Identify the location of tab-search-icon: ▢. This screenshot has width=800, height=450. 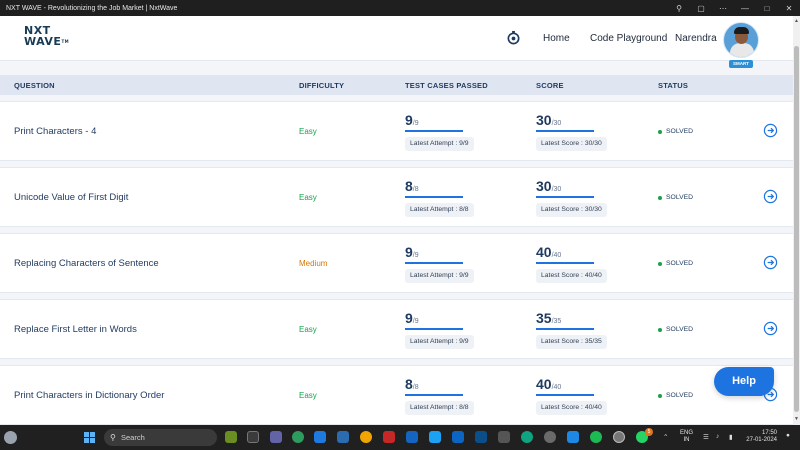
(701, 8).